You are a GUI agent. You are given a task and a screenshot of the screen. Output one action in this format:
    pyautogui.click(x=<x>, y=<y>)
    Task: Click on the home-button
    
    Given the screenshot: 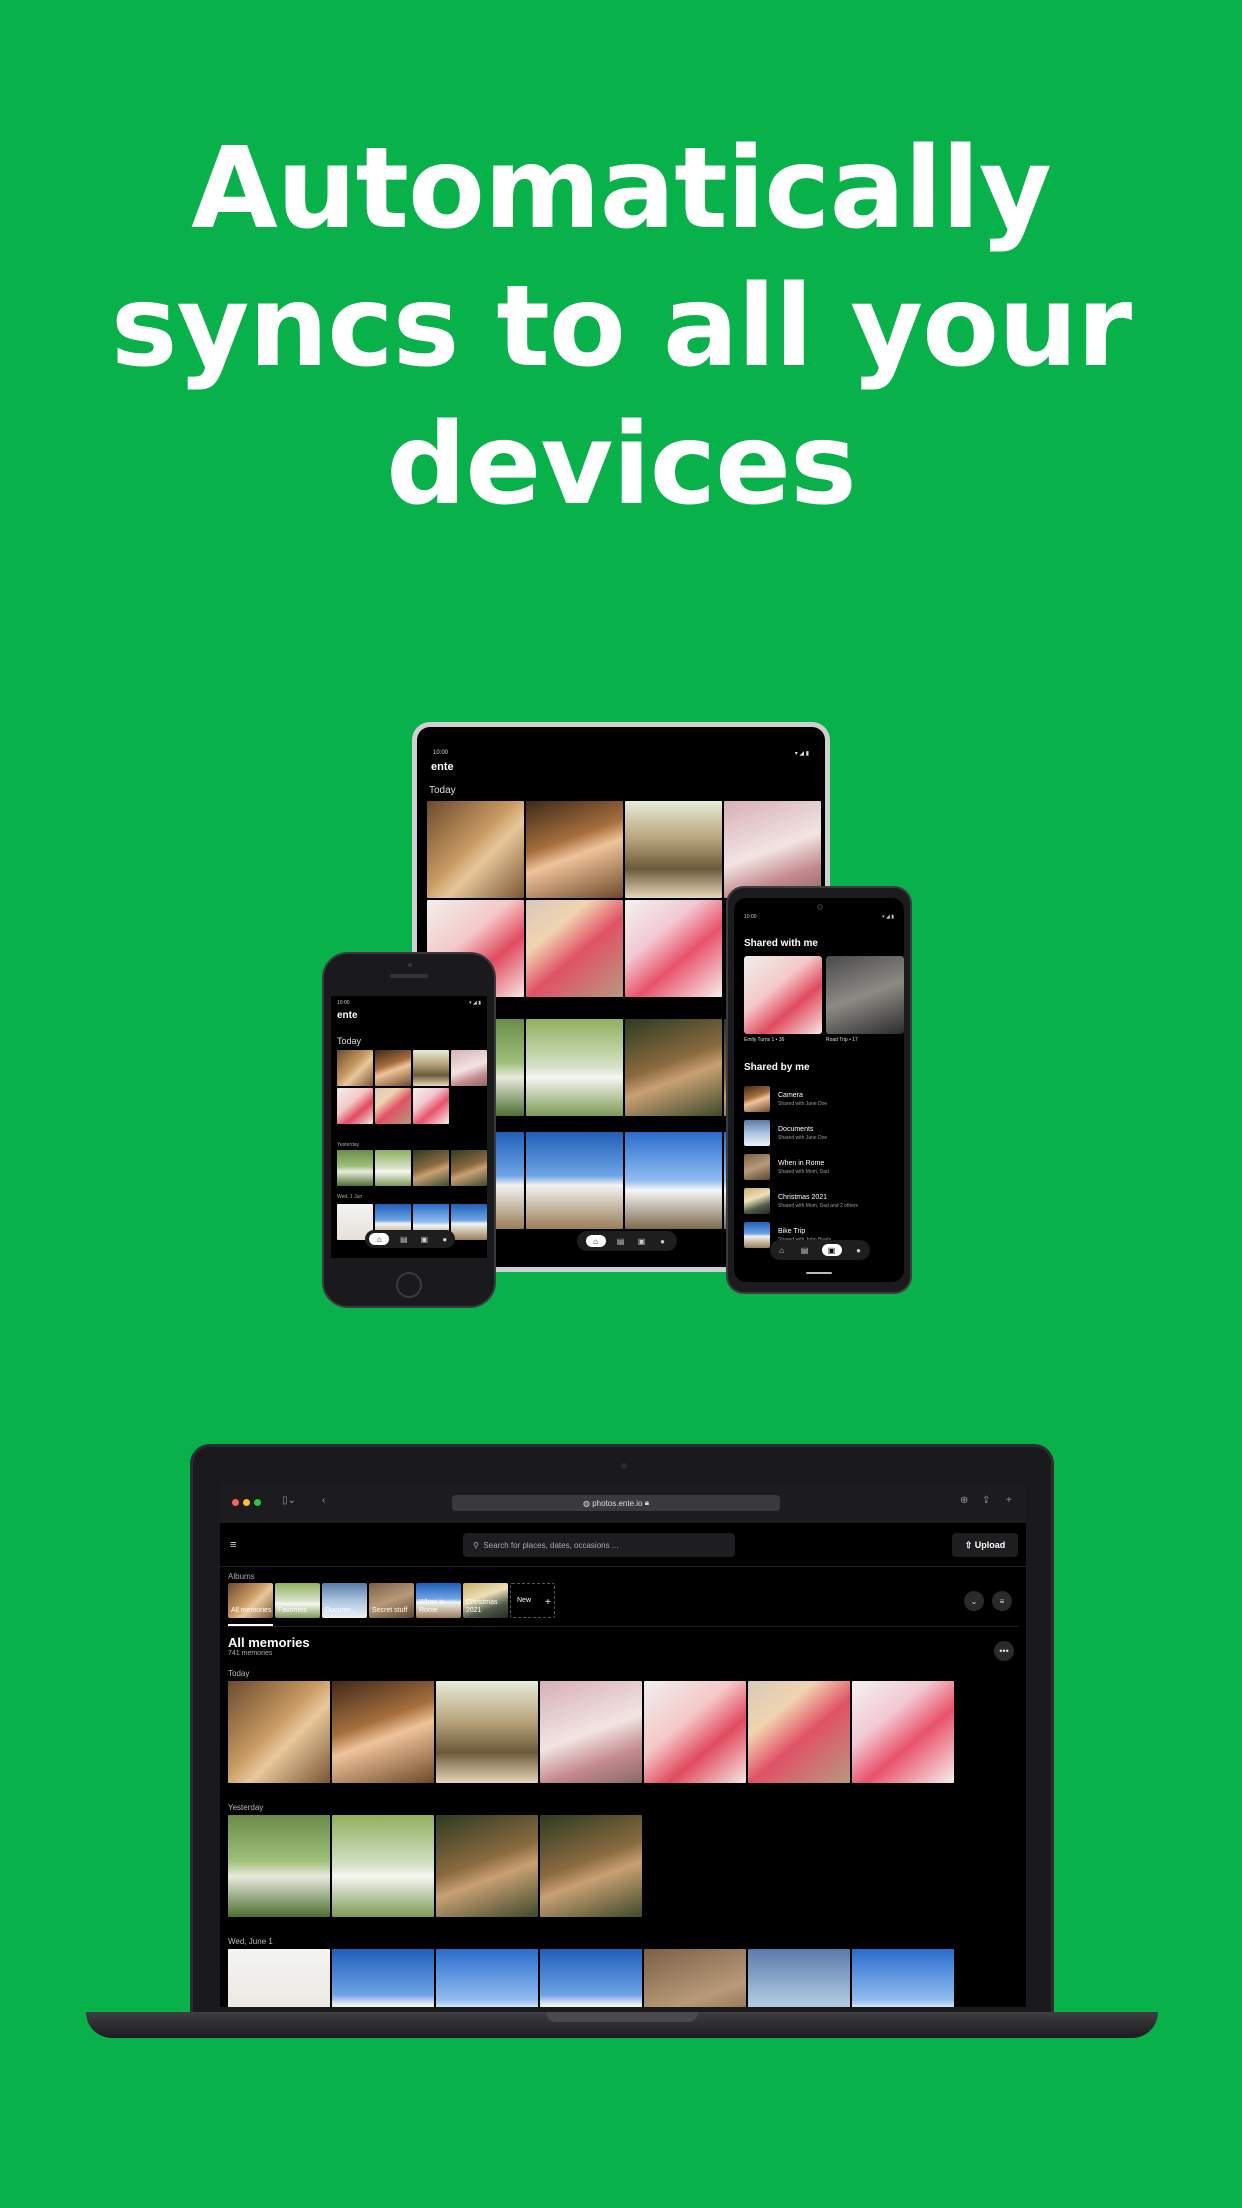 What is the action you would take?
    pyautogui.click(x=409, y=1285)
    